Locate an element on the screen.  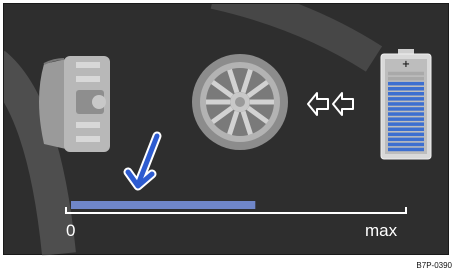
battery-icon: + is located at coordinates (406, 104).